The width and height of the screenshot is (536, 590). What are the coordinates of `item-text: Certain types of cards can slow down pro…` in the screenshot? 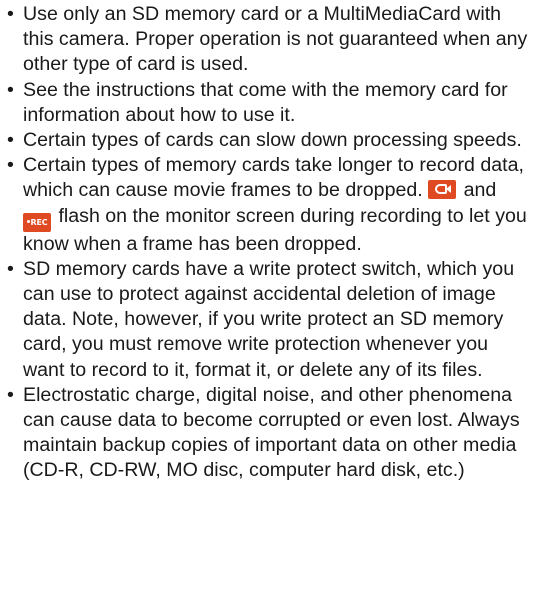 It's located at (272, 140).